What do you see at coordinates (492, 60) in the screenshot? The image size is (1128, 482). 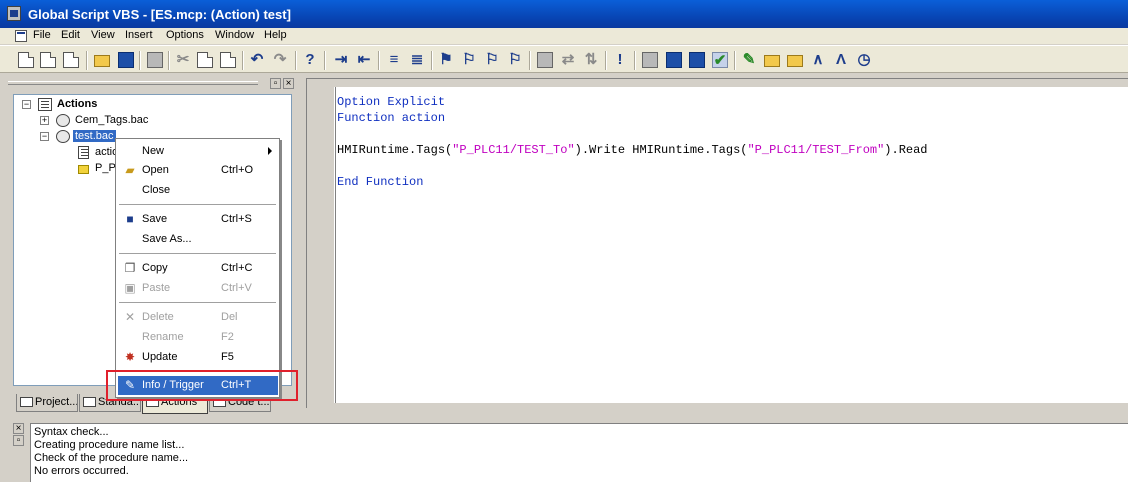 I see `prev-bookmark-icon: ⚐` at bounding box center [492, 60].